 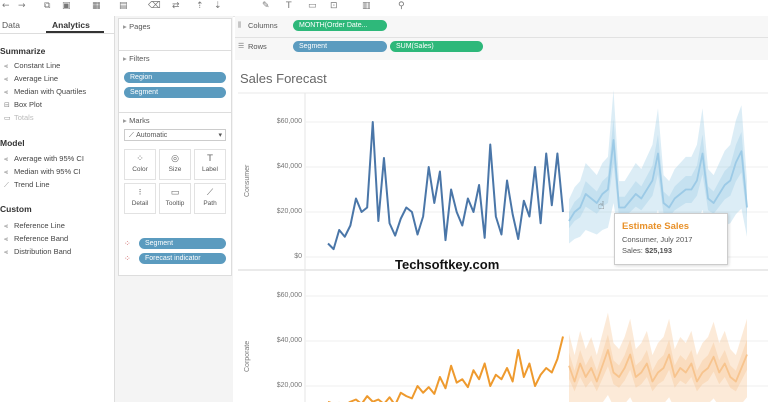 What do you see at coordinates (656, 226) in the screenshot?
I see `tooltip-title: Estimate Sales` at bounding box center [656, 226].